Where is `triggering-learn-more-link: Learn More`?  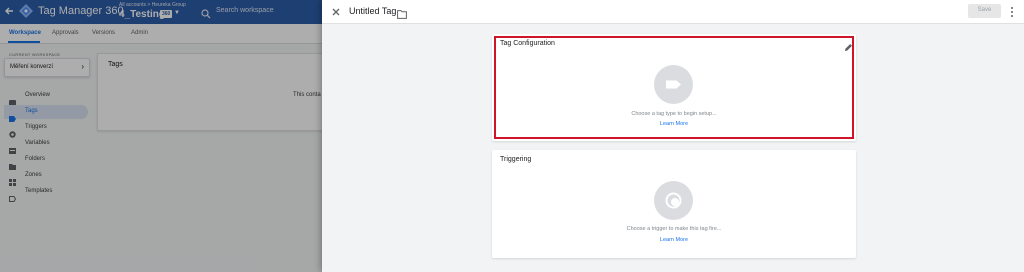 triggering-learn-more-link: Learn More is located at coordinates (674, 240).